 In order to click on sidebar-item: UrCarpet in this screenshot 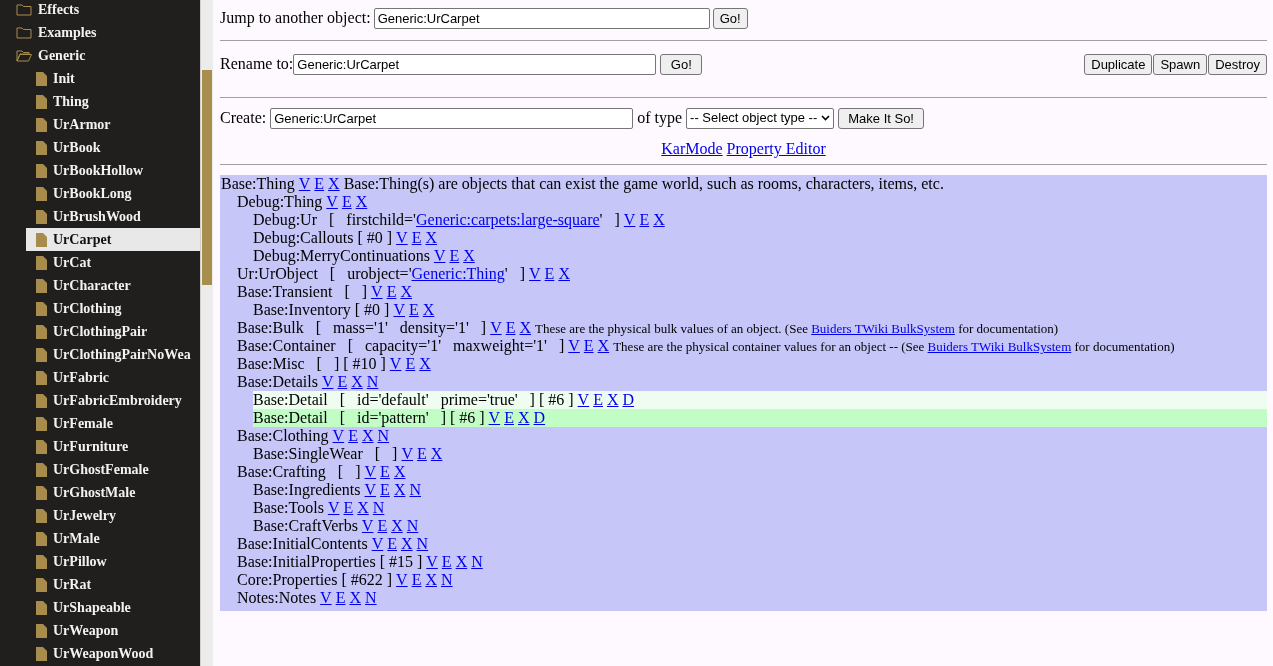, I will do `click(113, 239)`.